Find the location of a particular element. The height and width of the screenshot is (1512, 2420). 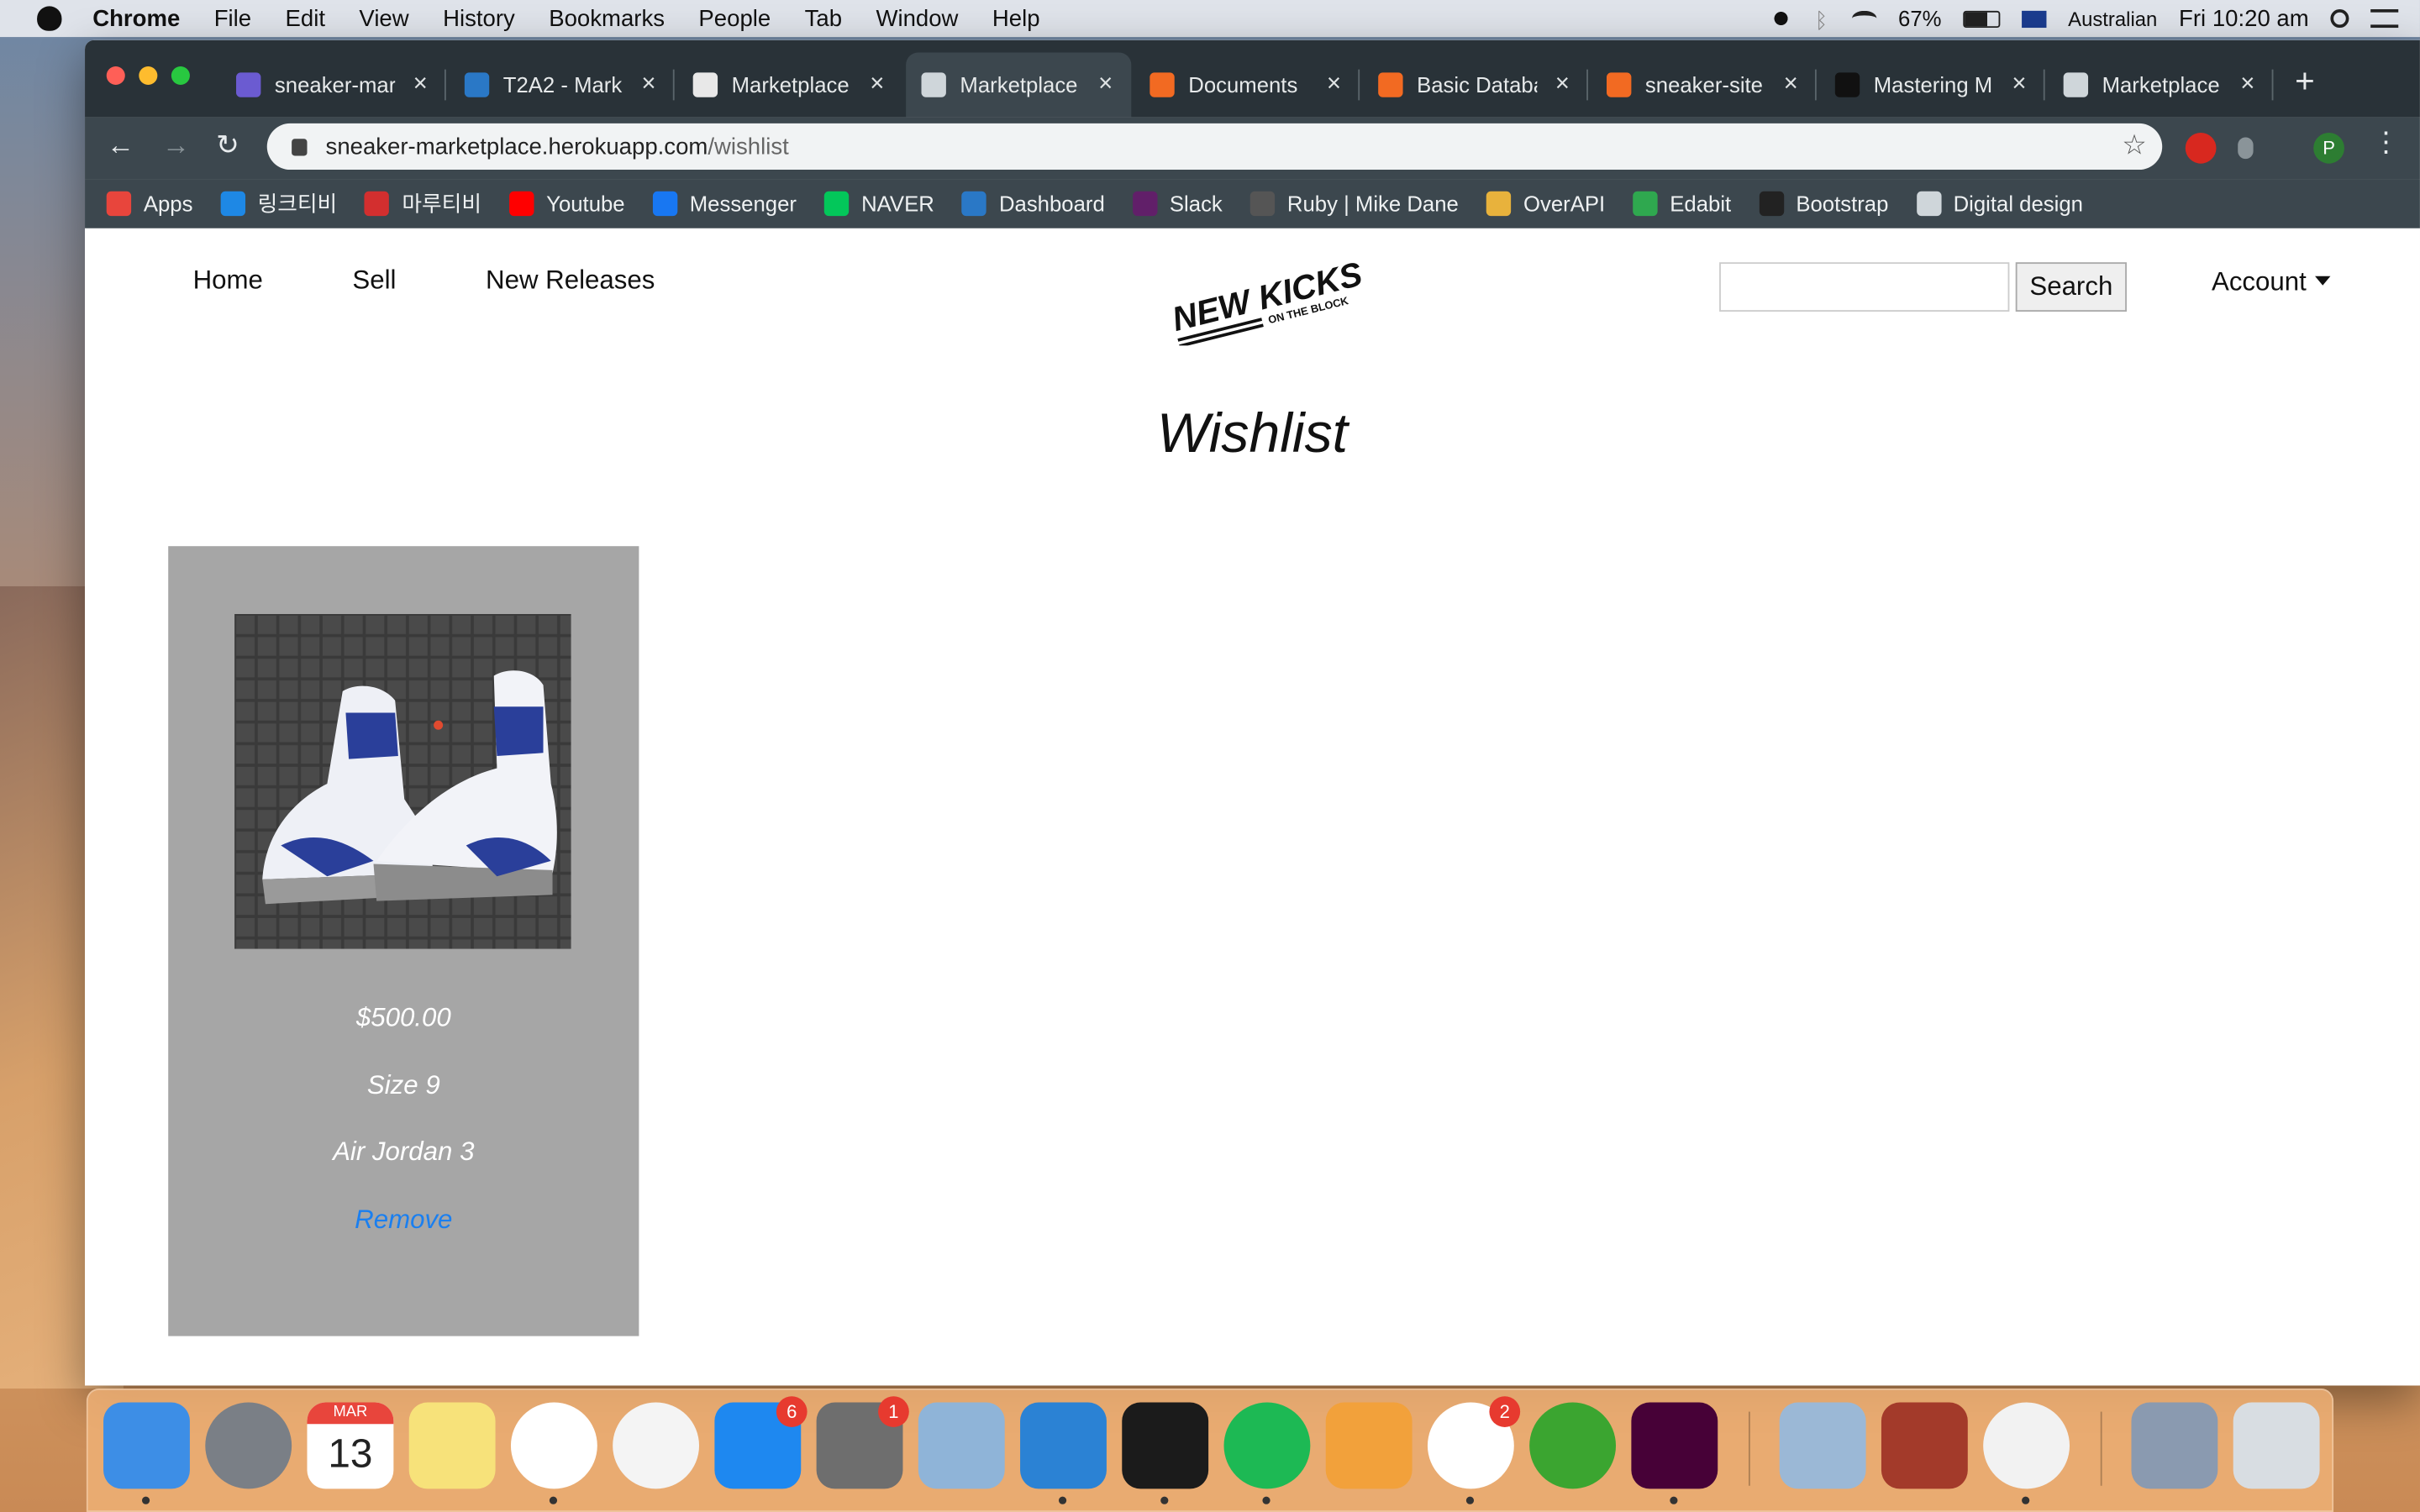

minimize-window-button is located at coordinates (148, 76).